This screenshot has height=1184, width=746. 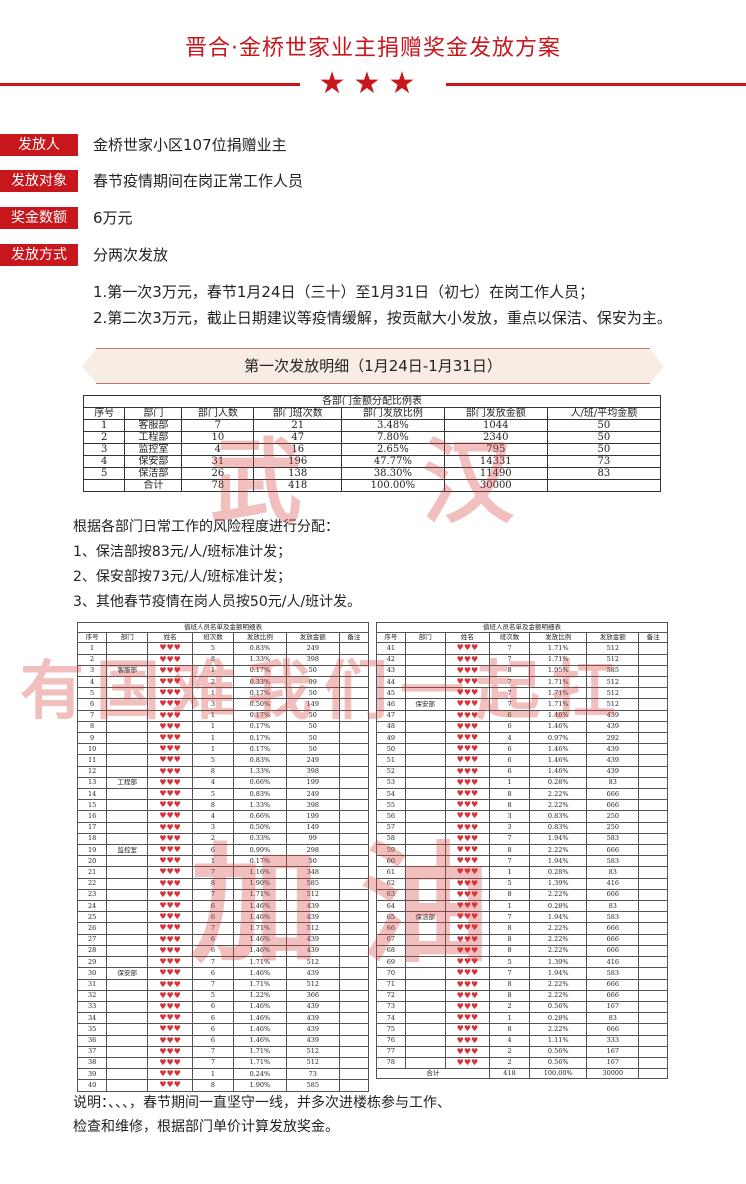 I want to click on row-ratio: 1.94%, so click(x=558, y=839).